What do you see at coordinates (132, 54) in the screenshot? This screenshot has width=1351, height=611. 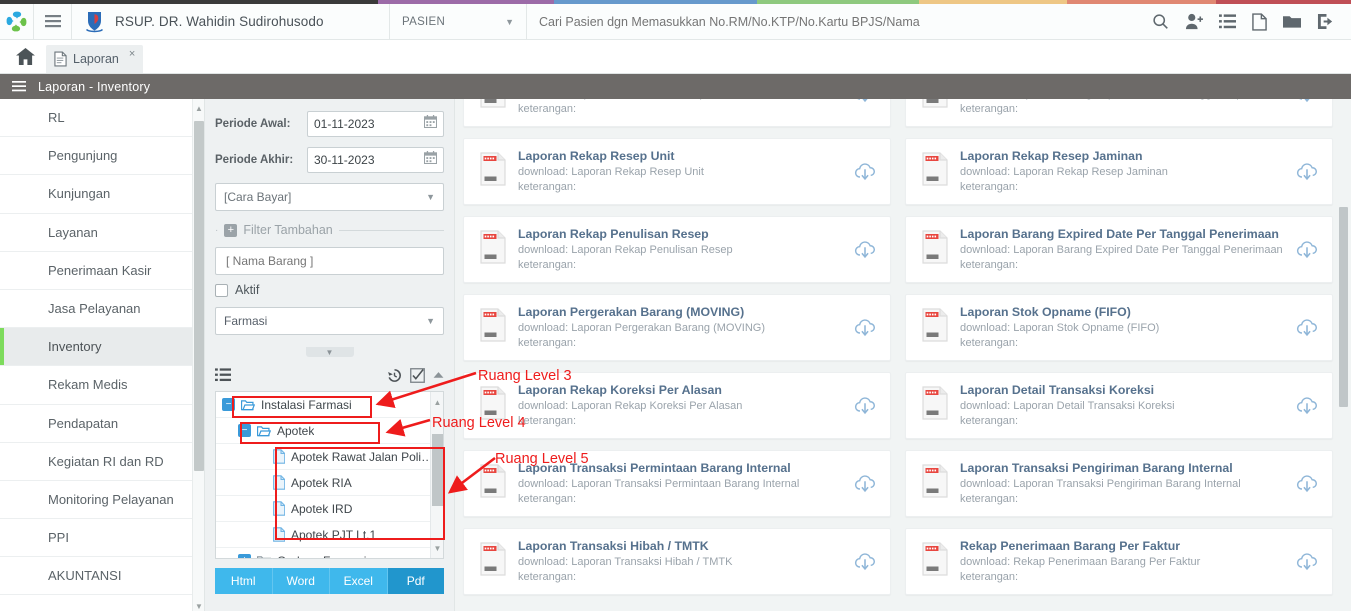 I see `tab-close-icon: ×` at bounding box center [132, 54].